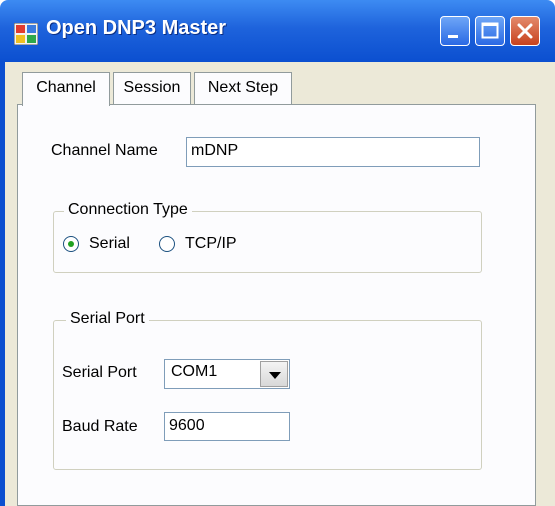  I want to click on close-button, so click(525, 31).